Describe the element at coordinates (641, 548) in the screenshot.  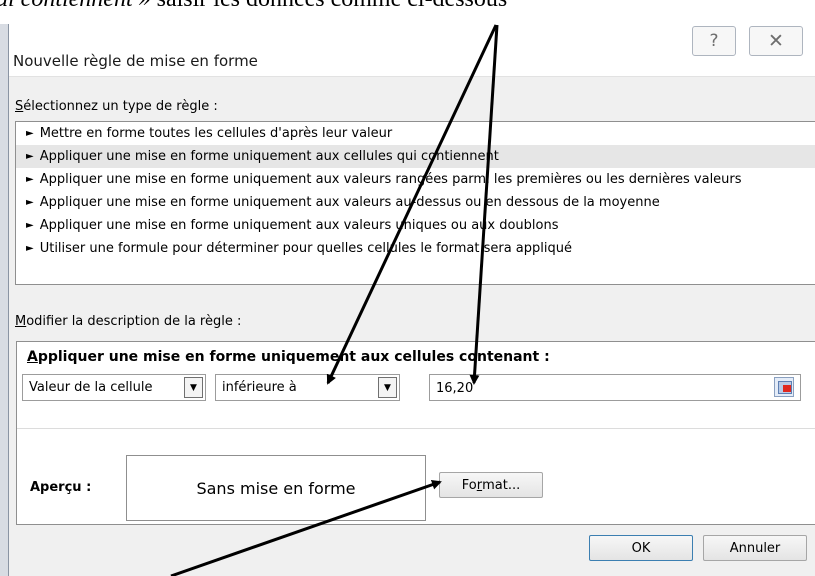
I see `ok-button: OK` at that location.